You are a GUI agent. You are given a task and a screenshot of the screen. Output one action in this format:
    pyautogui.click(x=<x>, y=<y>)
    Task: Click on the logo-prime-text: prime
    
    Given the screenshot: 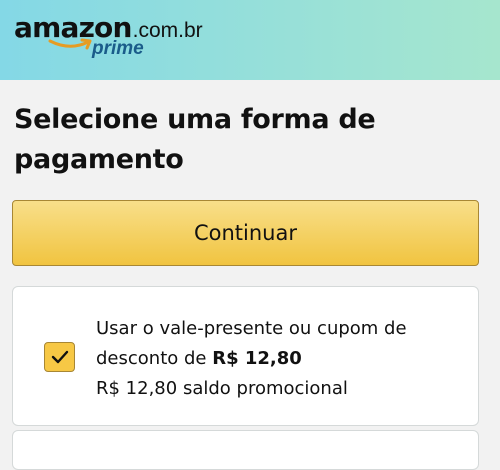 What is the action you would take?
    pyautogui.click(x=118, y=48)
    